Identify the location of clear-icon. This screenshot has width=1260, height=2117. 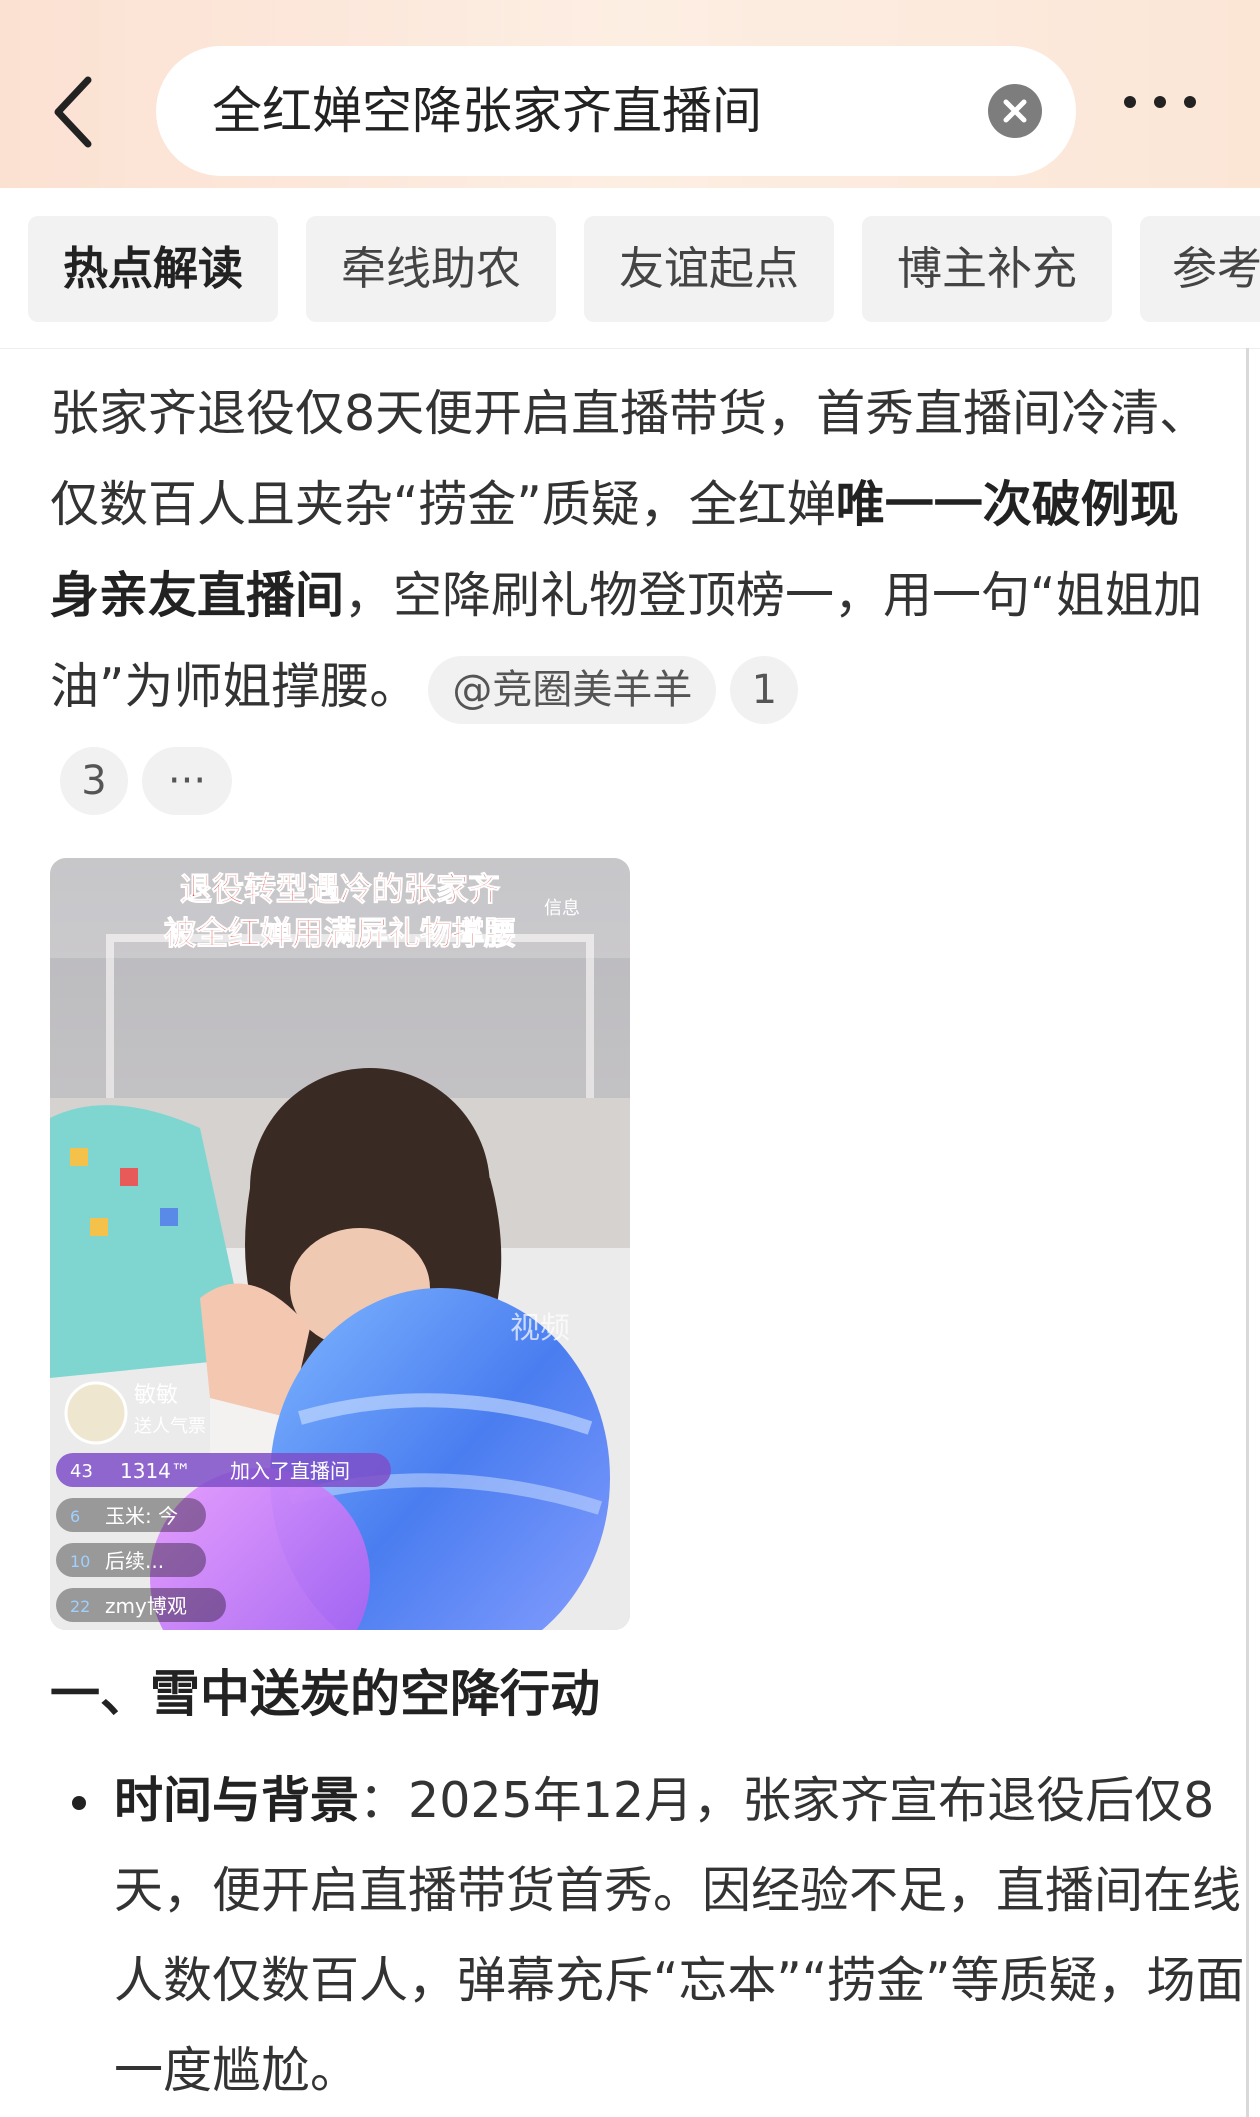
(1015, 111).